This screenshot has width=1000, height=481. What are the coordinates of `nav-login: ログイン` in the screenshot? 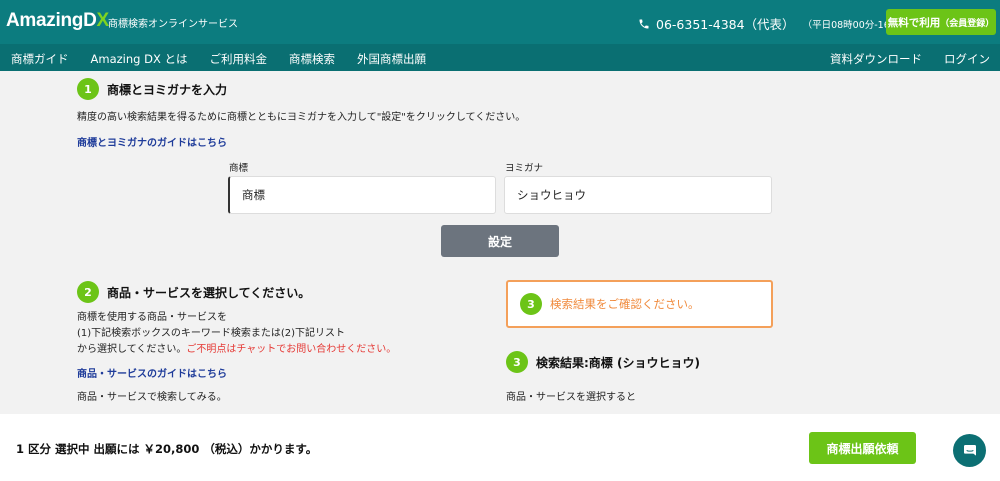 It's located at (967, 59).